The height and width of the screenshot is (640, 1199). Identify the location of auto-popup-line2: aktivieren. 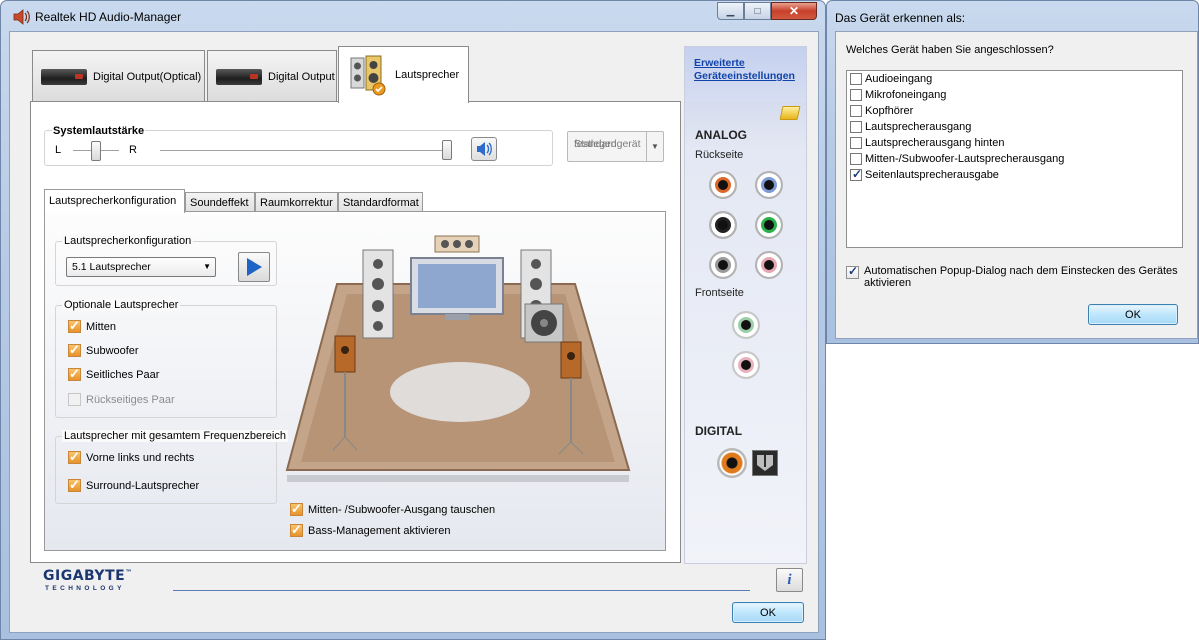
(888, 283).